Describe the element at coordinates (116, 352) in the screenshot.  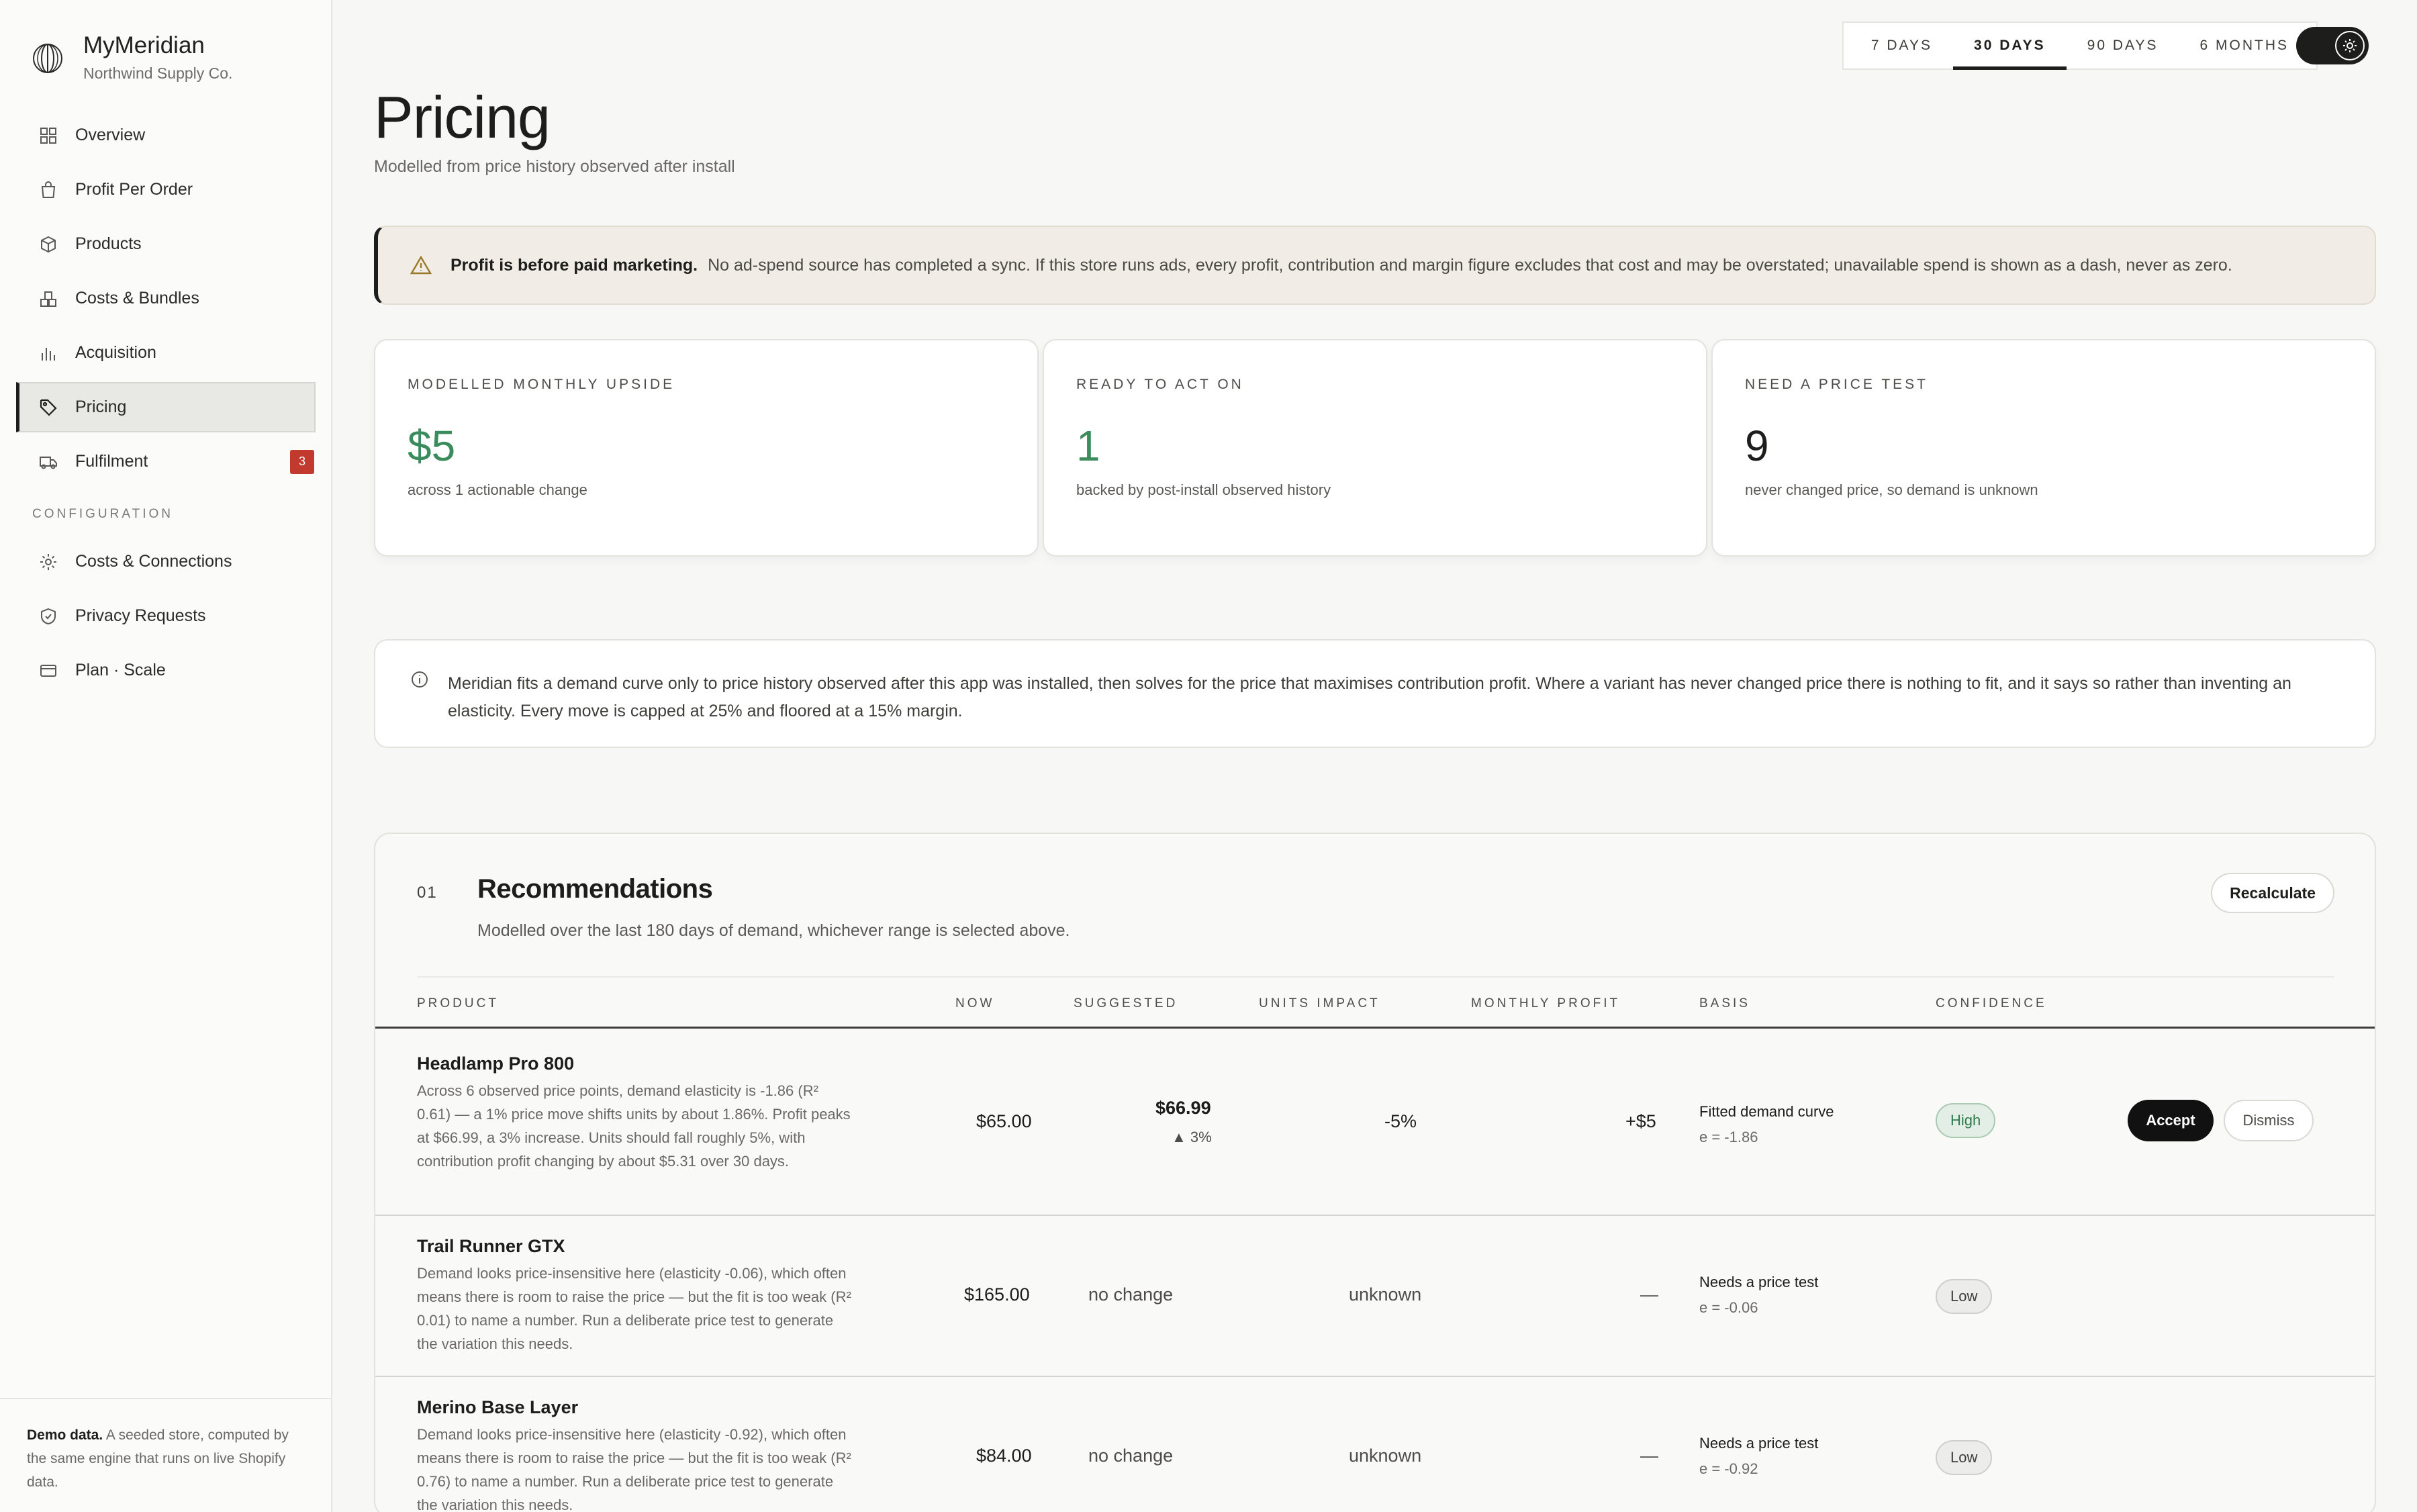
I see `sidebar-item-label: Acquisition` at that location.